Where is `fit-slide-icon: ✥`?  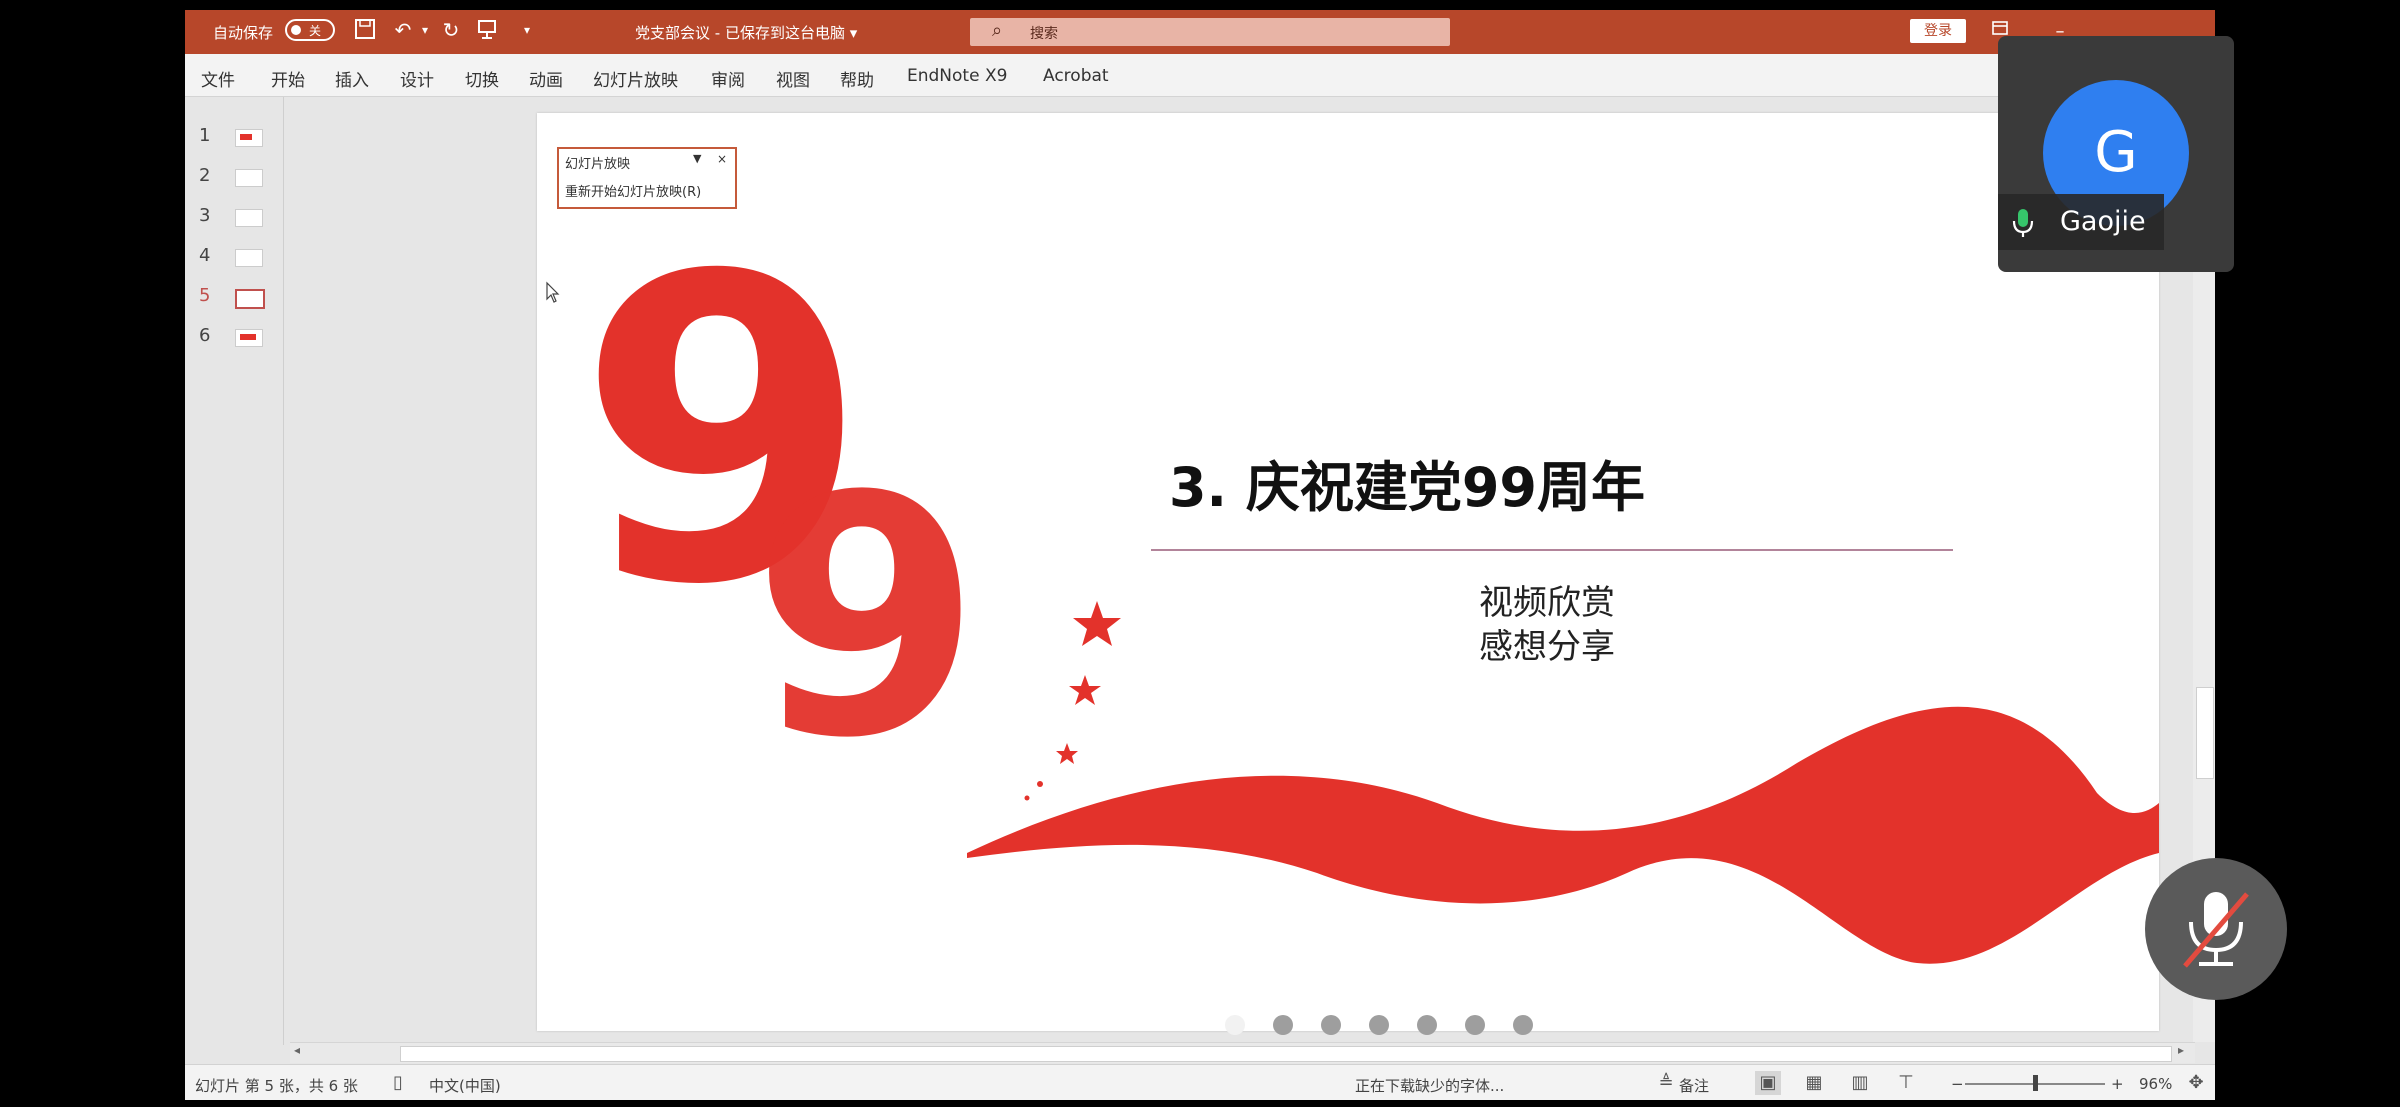
fit-slide-icon: ✥ is located at coordinates (2196, 1083).